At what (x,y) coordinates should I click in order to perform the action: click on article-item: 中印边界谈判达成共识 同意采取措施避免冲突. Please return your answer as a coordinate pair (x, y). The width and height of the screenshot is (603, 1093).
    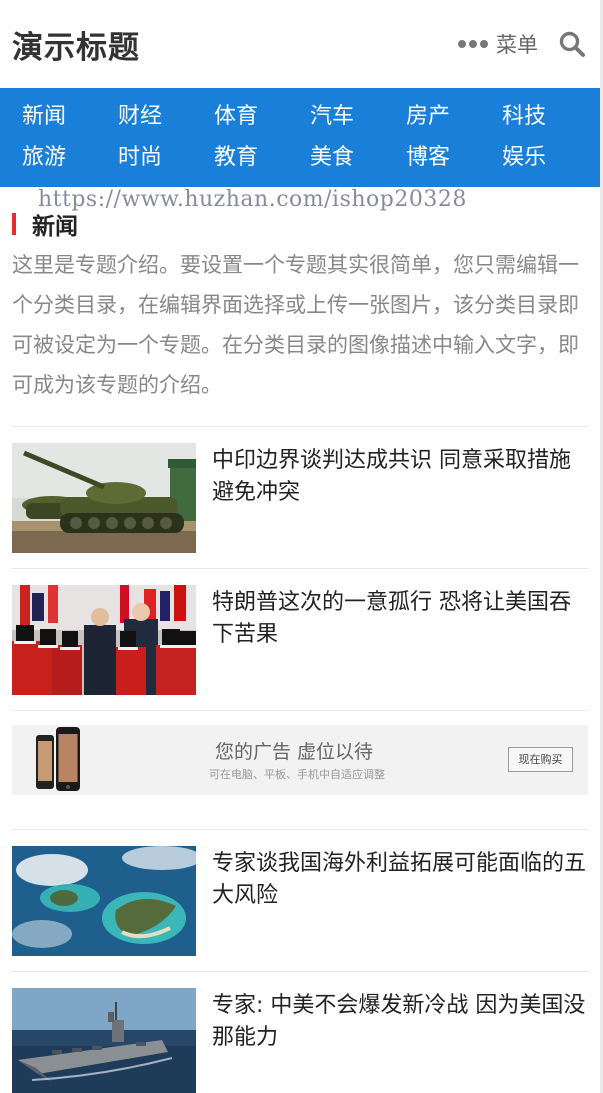
    Looking at the image, I should click on (300, 497).